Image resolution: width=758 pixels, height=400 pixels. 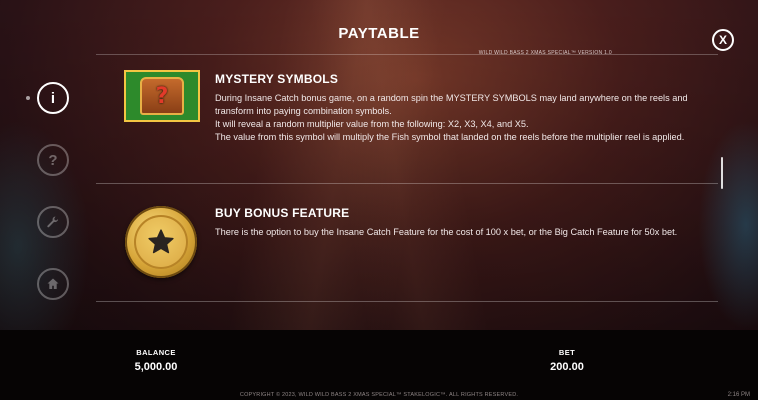 I want to click on home-icon, so click(x=53, y=283).